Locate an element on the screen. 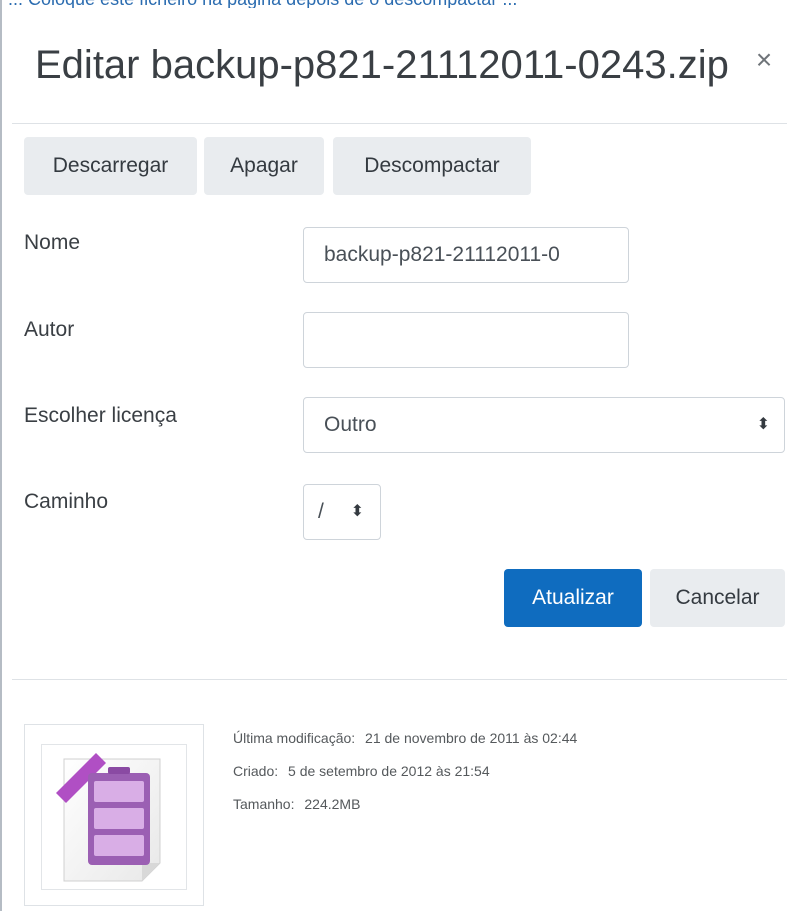 Image resolution: width=787 pixels, height=911 pixels. created-info: Criado: 5 de setembro de 2012 às 21:54 is located at coordinates (361, 771).